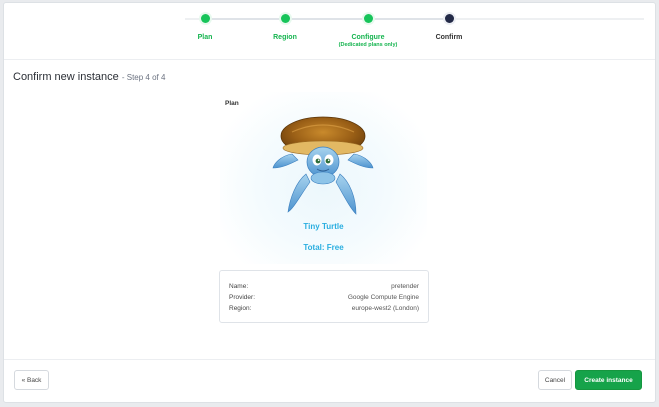  I want to click on step-confirm: Confirm, so click(449, 22).